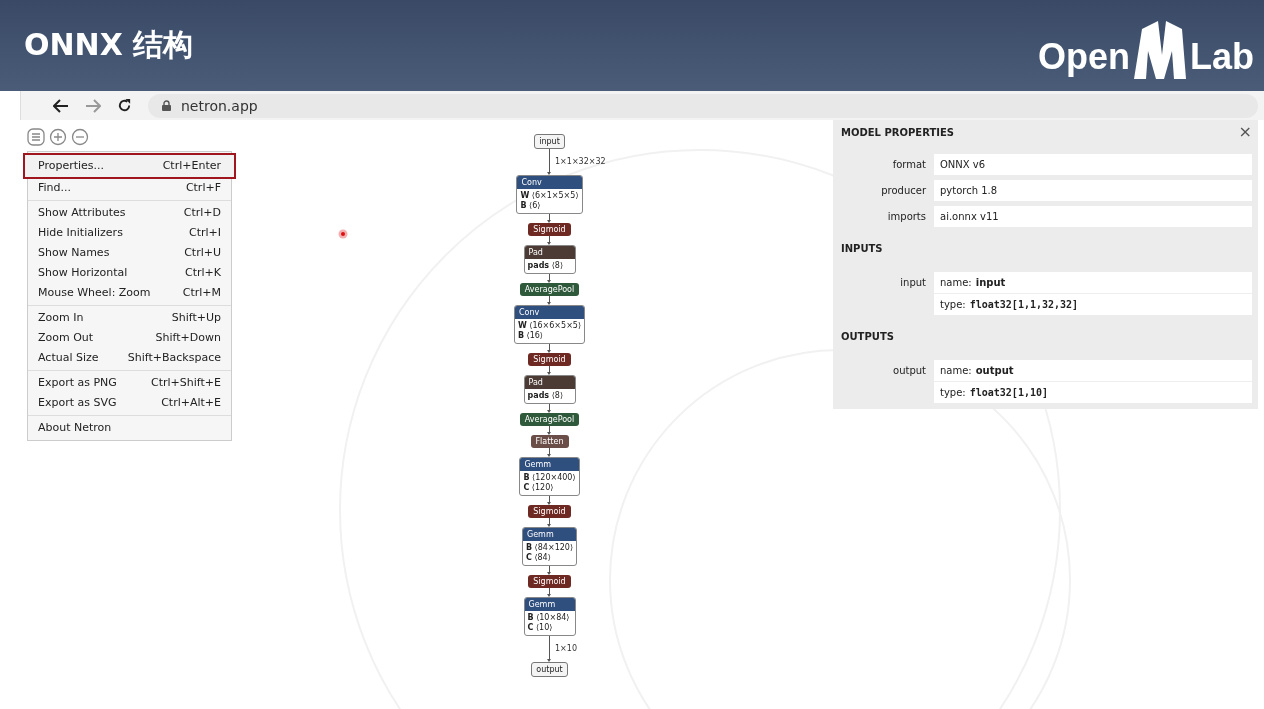  What do you see at coordinates (129, 318) in the screenshot?
I see `menu-item: Zoom In Shift+Up` at bounding box center [129, 318].